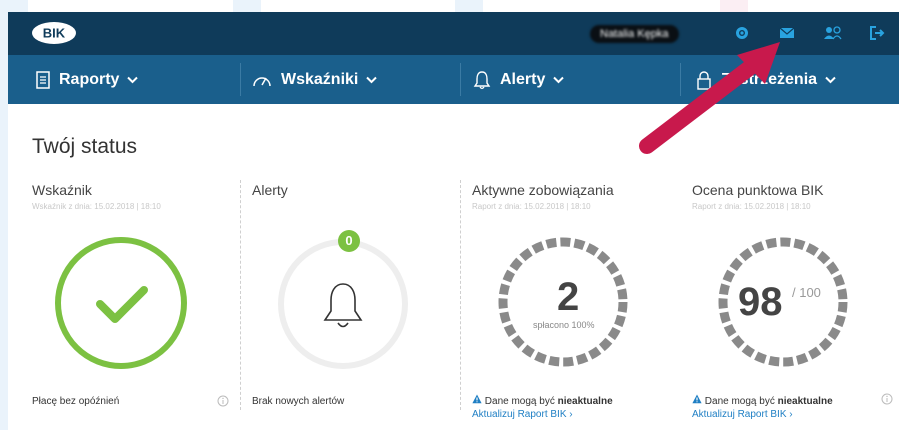 The width and height of the screenshot is (899, 430). What do you see at coordinates (877, 33) in the screenshot?
I see `logout-icon` at bounding box center [877, 33].